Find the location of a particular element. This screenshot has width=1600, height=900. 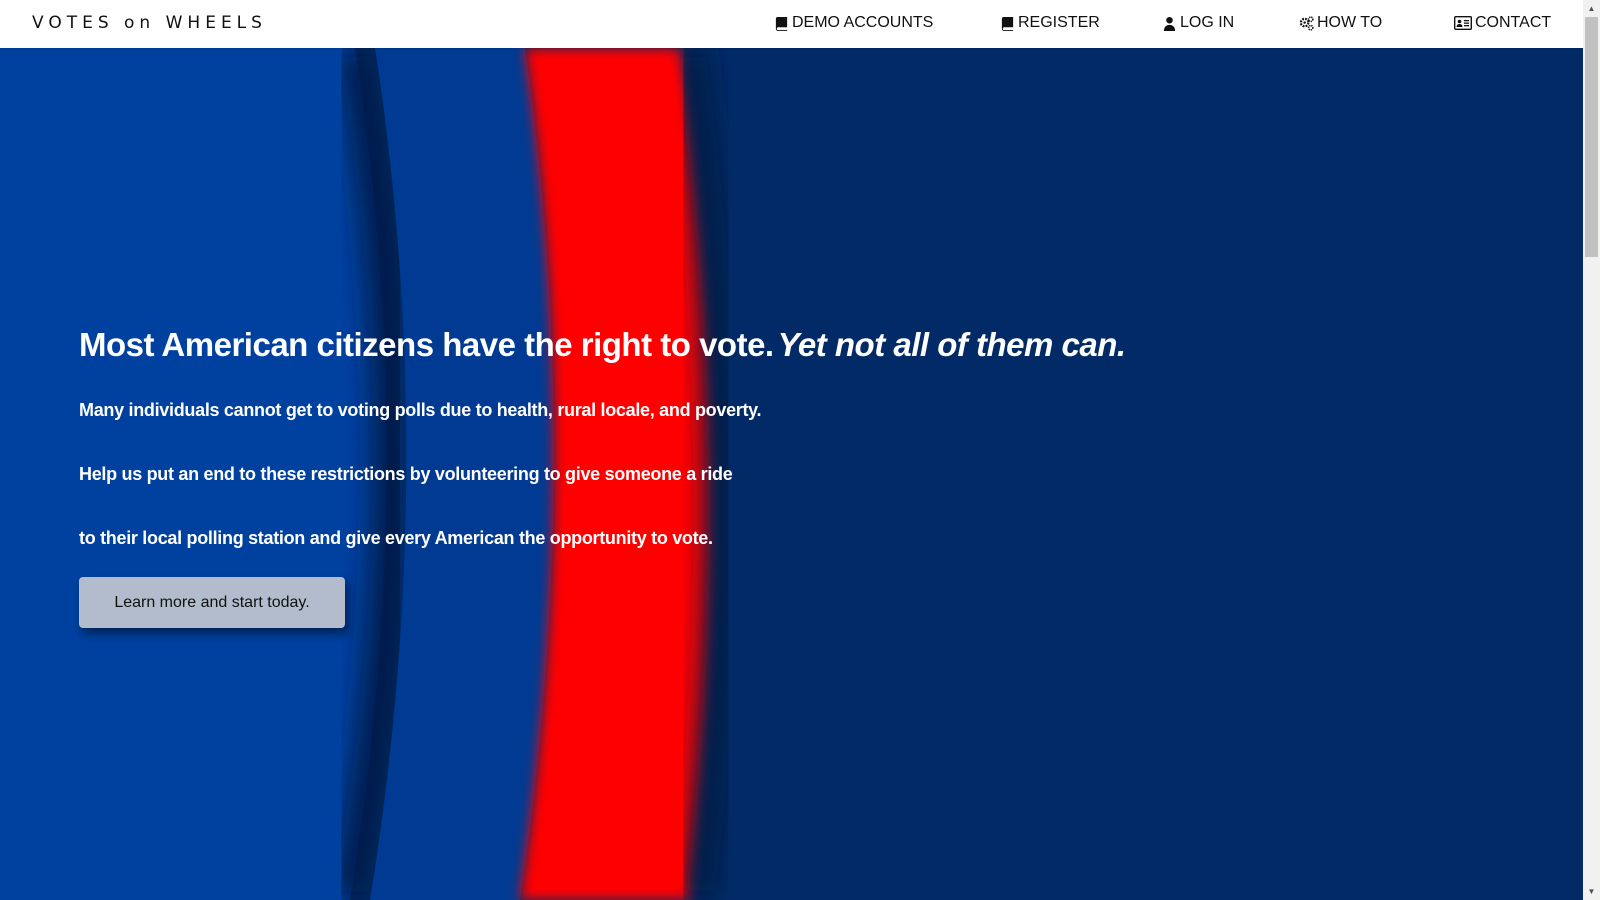

nav-demo-accounts: DEMO ACCOUNTS is located at coordinates (853, 23).